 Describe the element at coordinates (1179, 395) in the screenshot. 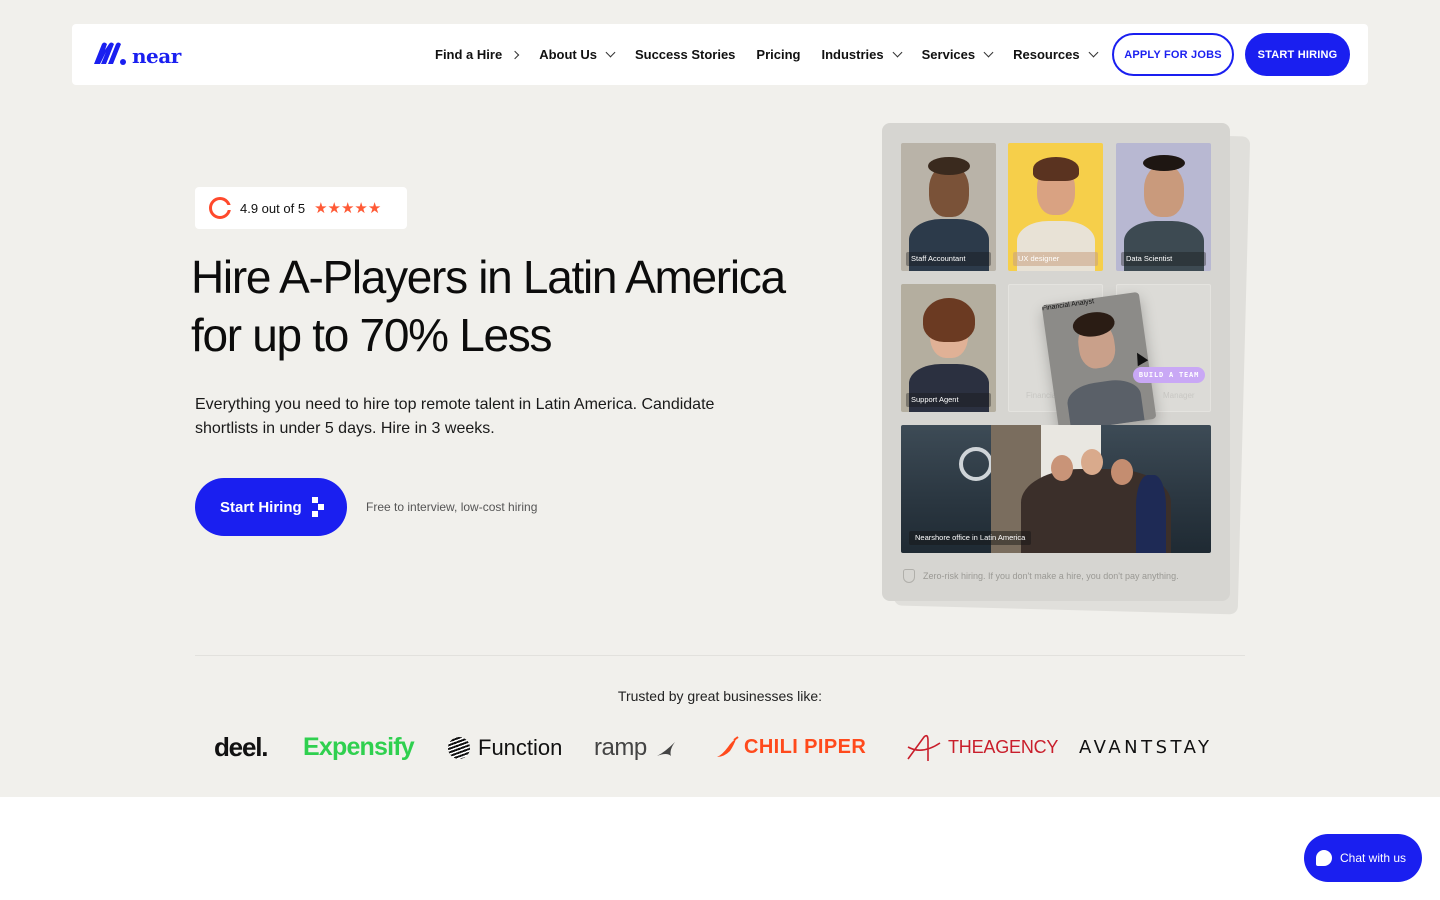

I see `ghost-label: Manager` at that location.